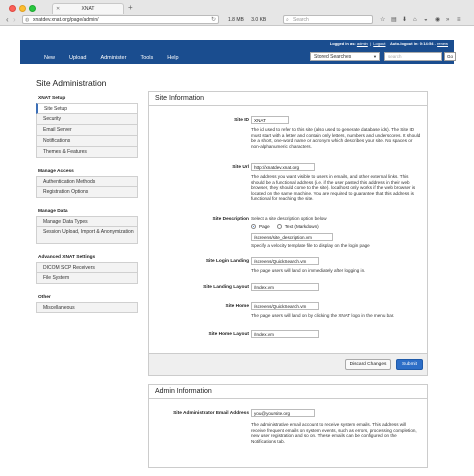  I want to click on sidebar-item-themes-features: Themes & Features, so click(87, 152).